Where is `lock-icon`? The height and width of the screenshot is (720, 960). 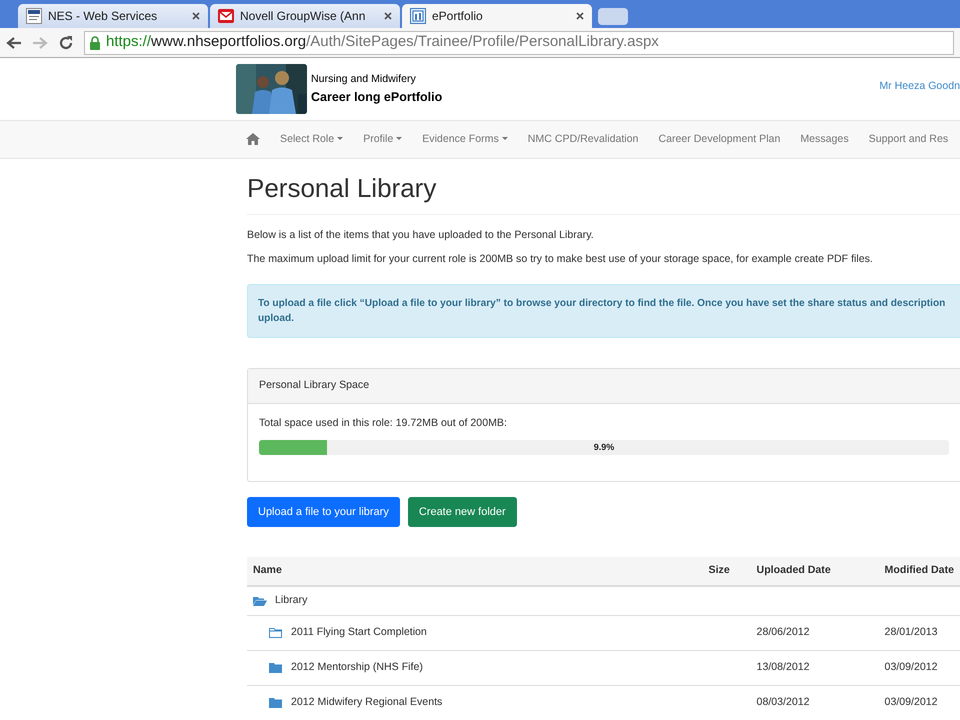
lock-icon is located at coordinates (95, 43).